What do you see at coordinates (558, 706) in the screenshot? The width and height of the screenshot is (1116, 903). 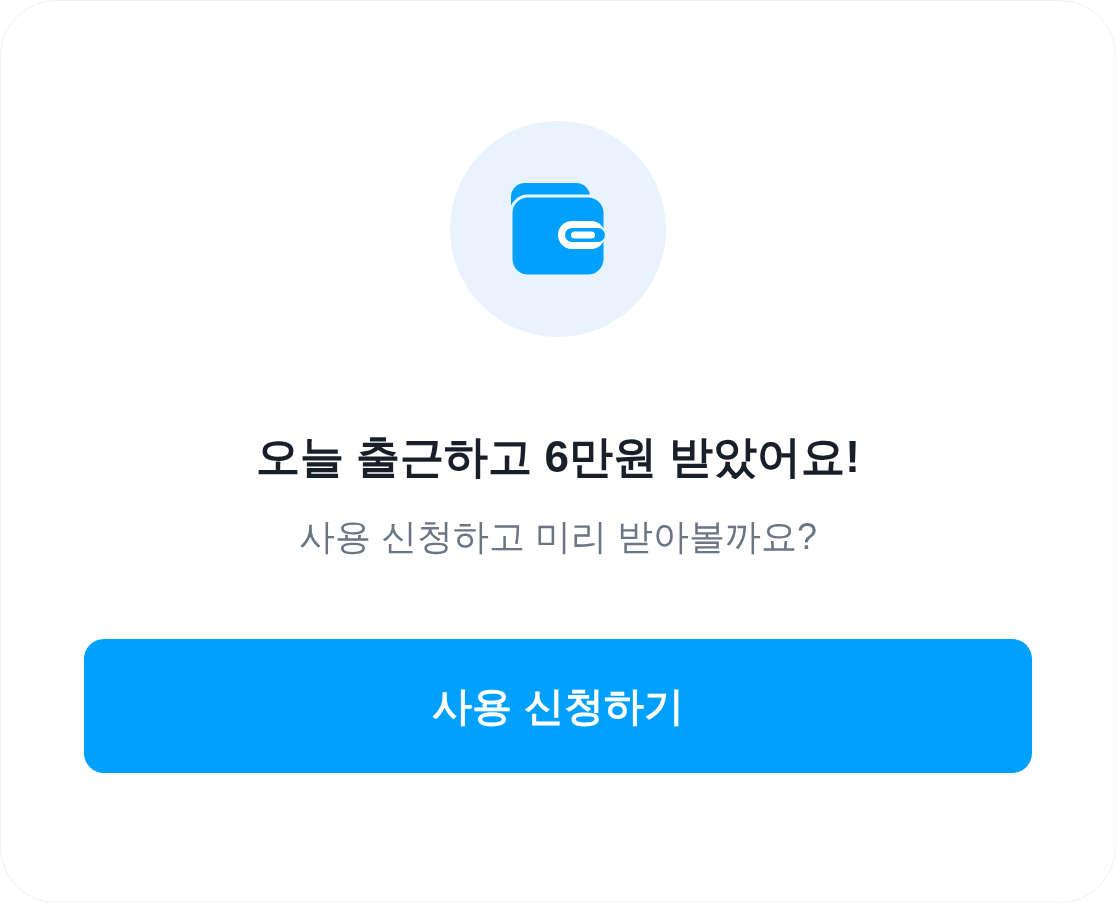 I see `apply-button: 사용 신청하기` at bounding box center [558, 706].